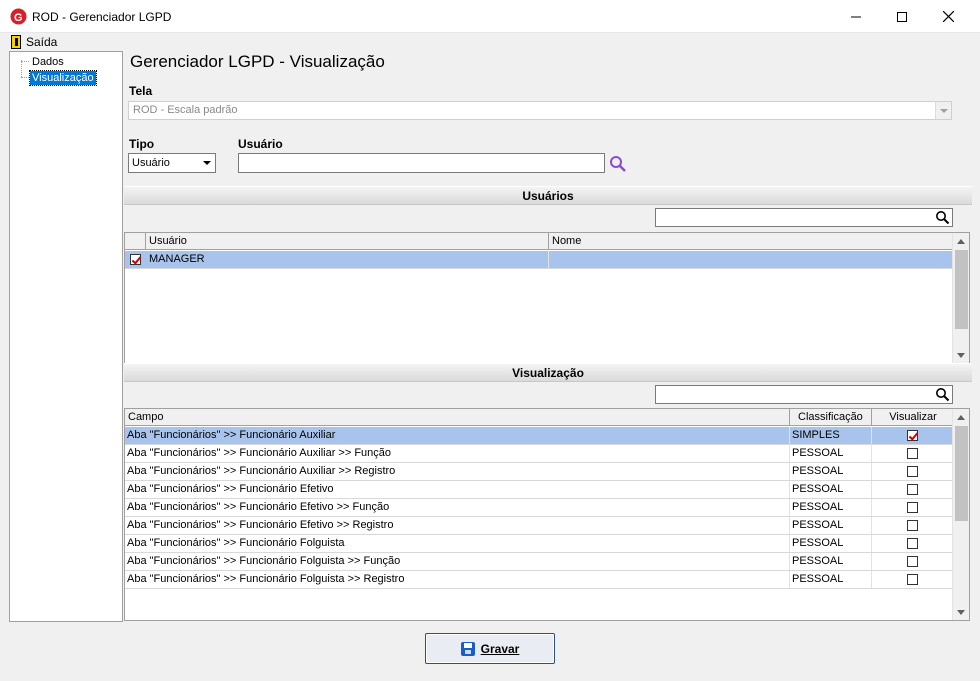 The height and width of the screenshot is (681, 980). I want to click on visualizacao-scrollbar, so click(960, 514).